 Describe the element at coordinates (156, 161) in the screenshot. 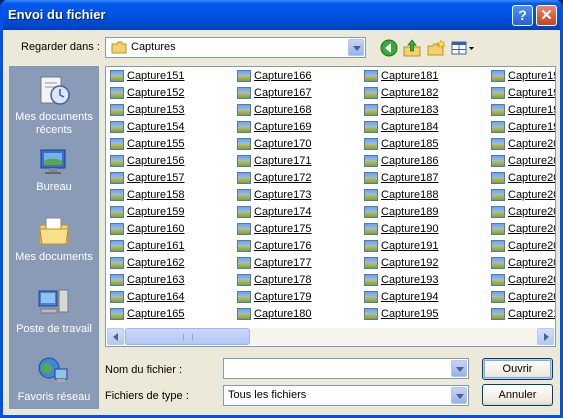

I see `file-name: Capture156` at that location.